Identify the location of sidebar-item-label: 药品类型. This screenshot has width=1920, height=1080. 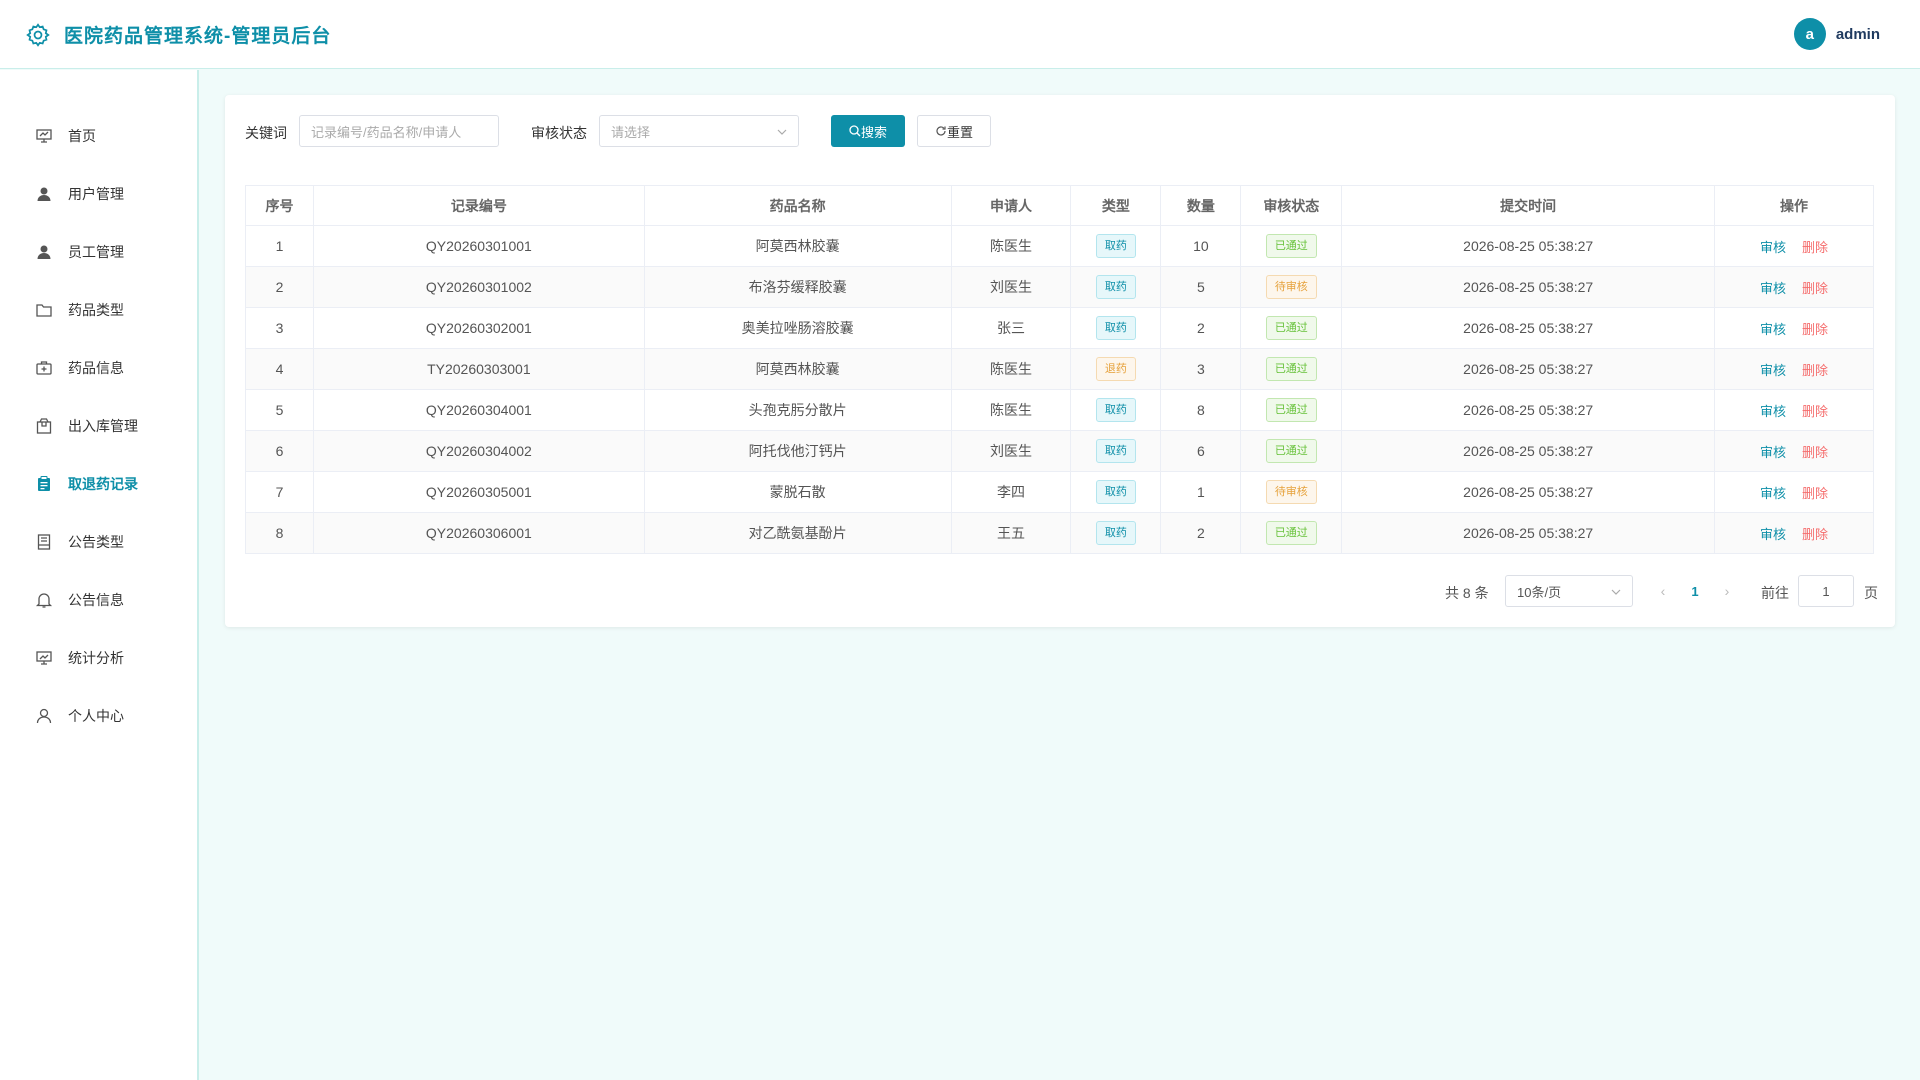
(96, 310).